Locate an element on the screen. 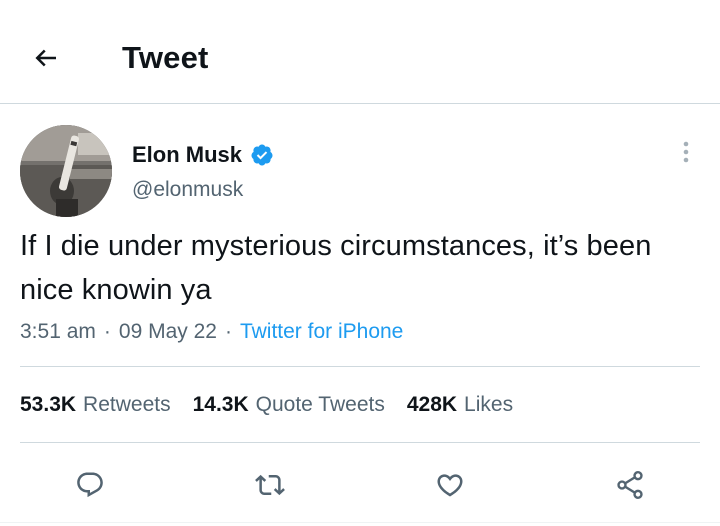 The height and width of the screenshot is (526, 720). likes-stat: 428K Likes is located at coordinates (460, 405).